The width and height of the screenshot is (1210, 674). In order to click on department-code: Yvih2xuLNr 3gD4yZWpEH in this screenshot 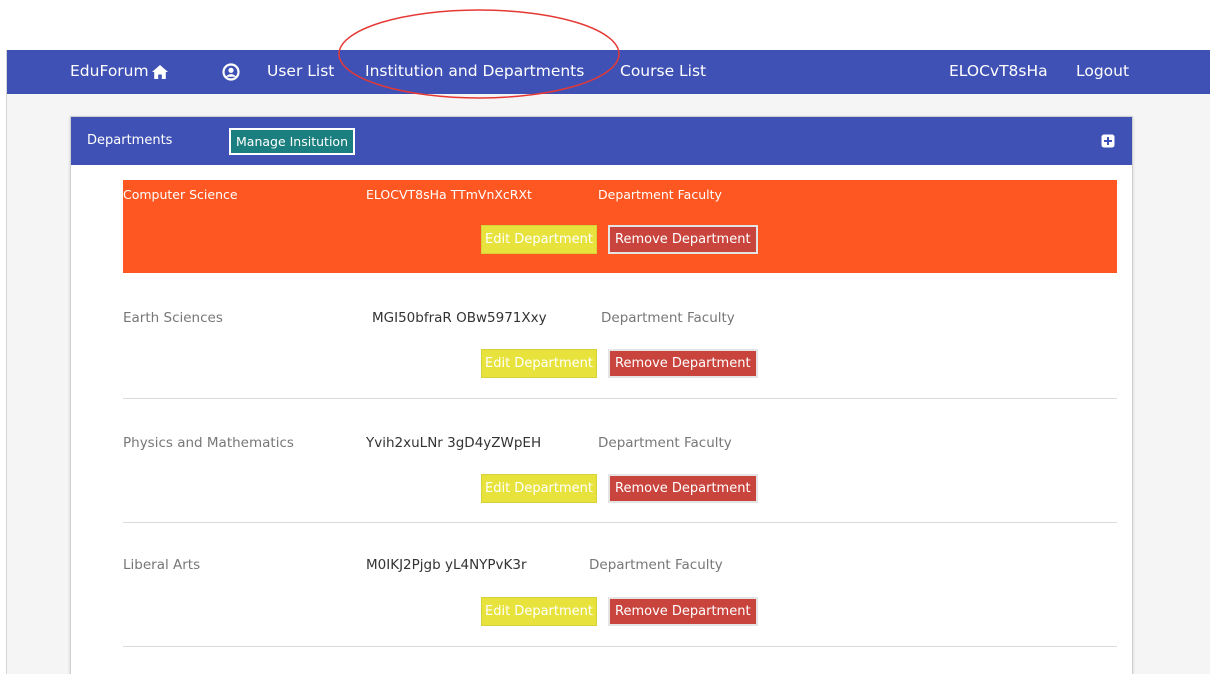, I will do `click(454, 443)`.